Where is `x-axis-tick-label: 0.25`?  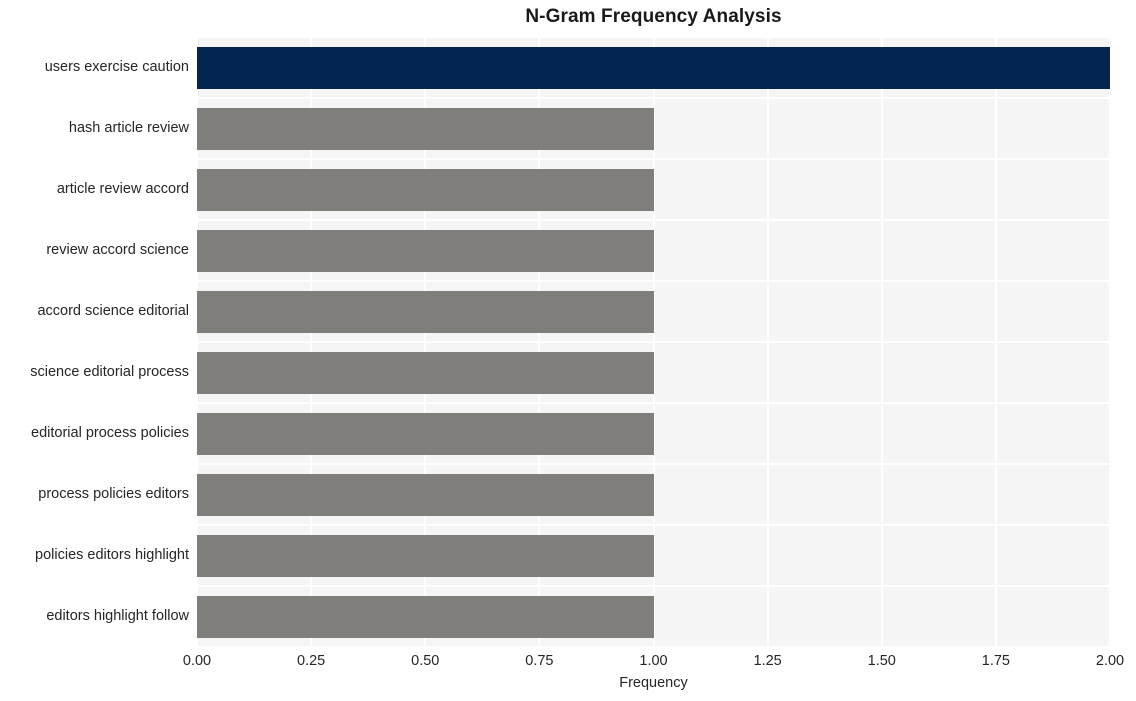 x-axis-tick-label: 0.25 is located at coordinates (311, 661).